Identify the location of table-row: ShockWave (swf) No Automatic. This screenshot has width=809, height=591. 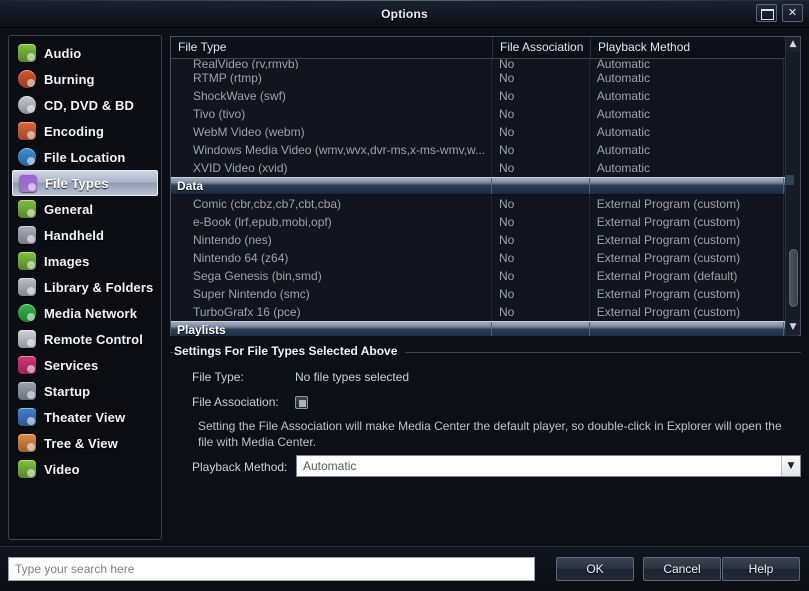
(485, 96).